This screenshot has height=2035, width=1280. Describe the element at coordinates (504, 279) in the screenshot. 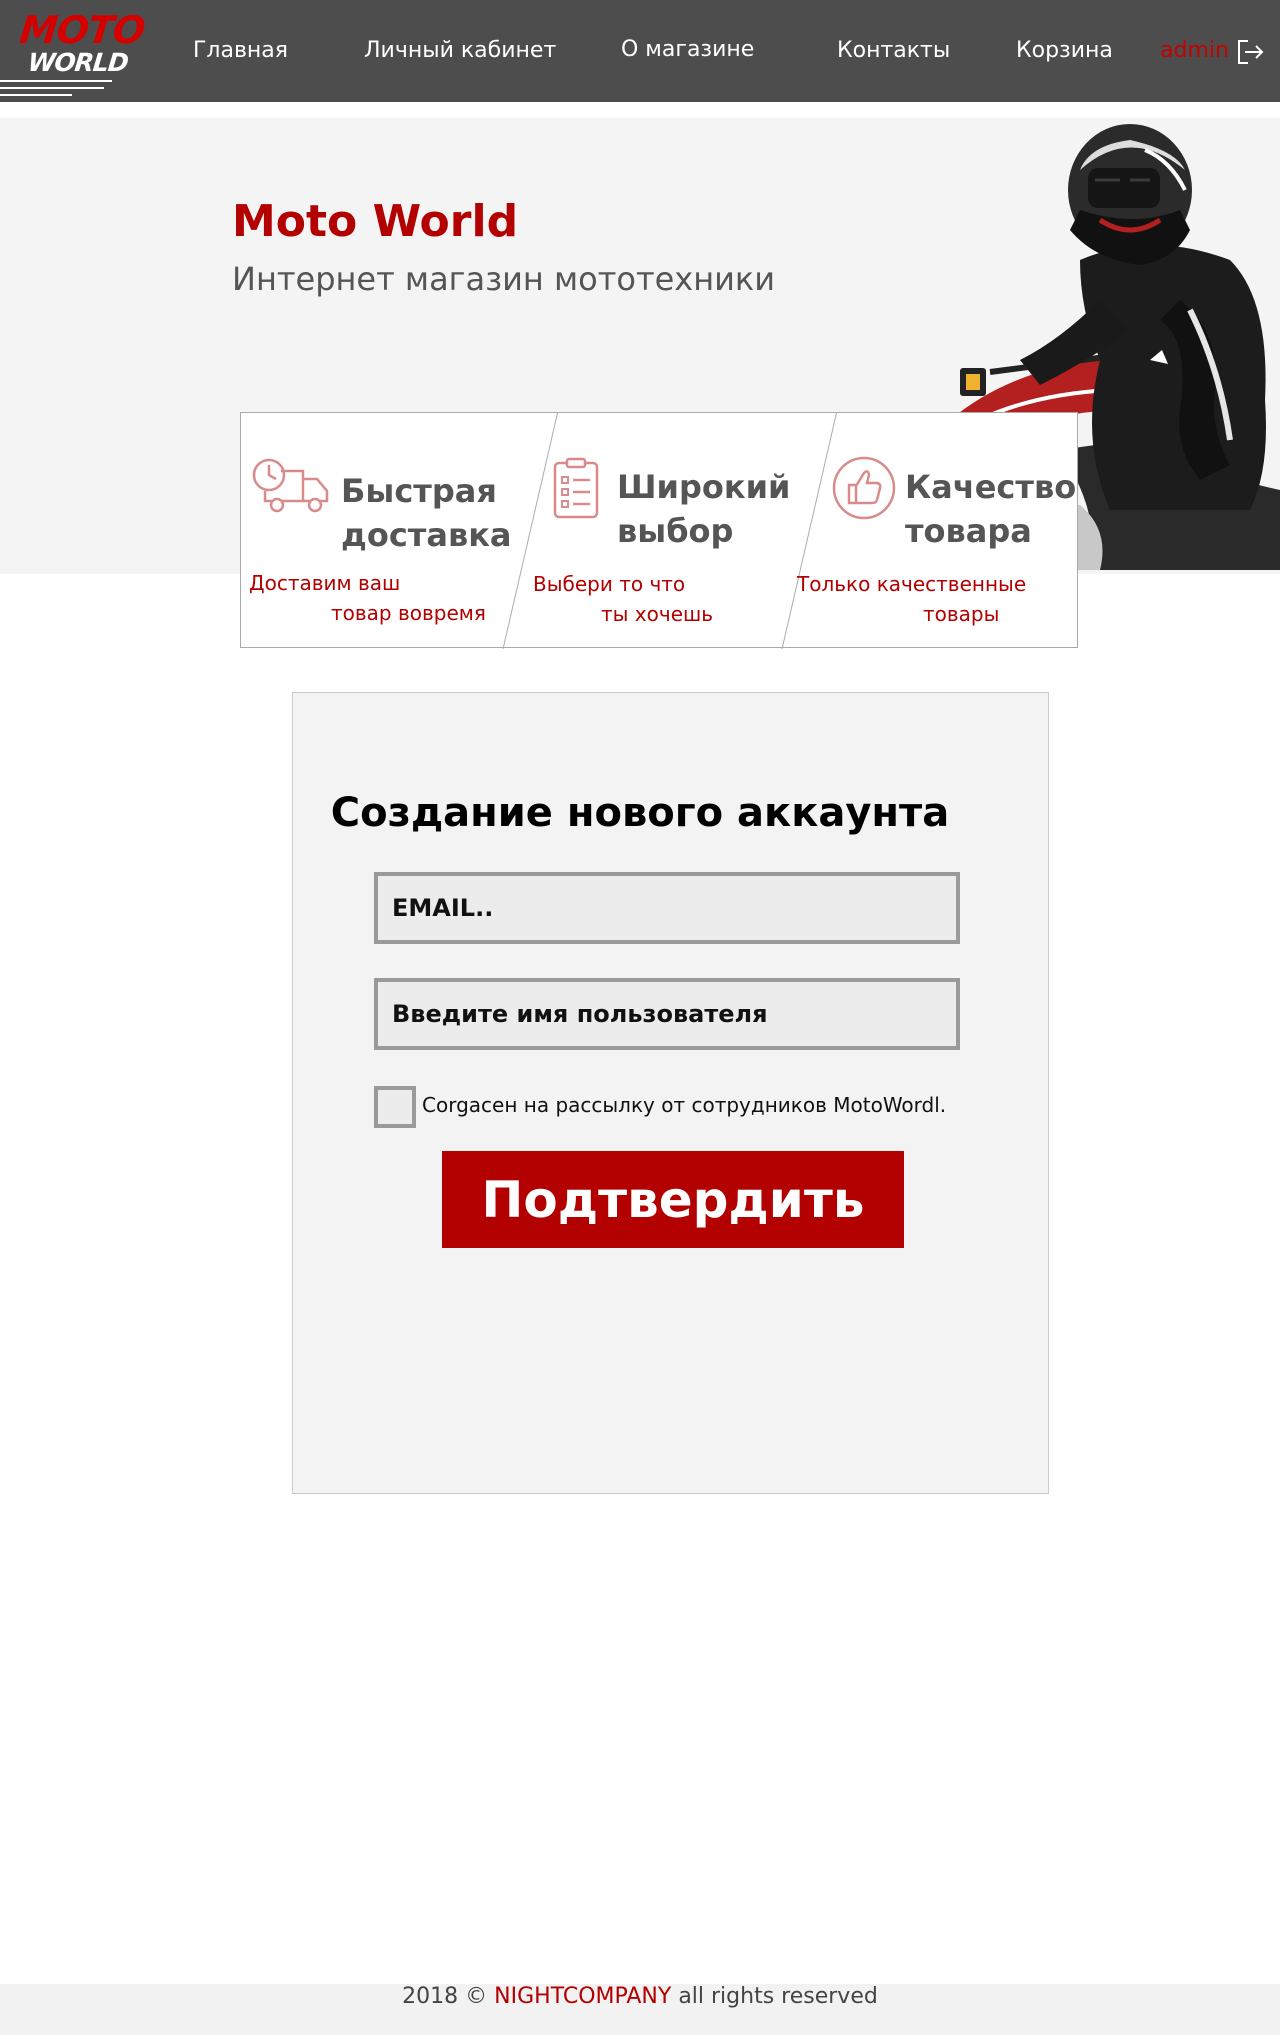

I see `hero-subtitle: Интернет магазин мототехники` at that location.